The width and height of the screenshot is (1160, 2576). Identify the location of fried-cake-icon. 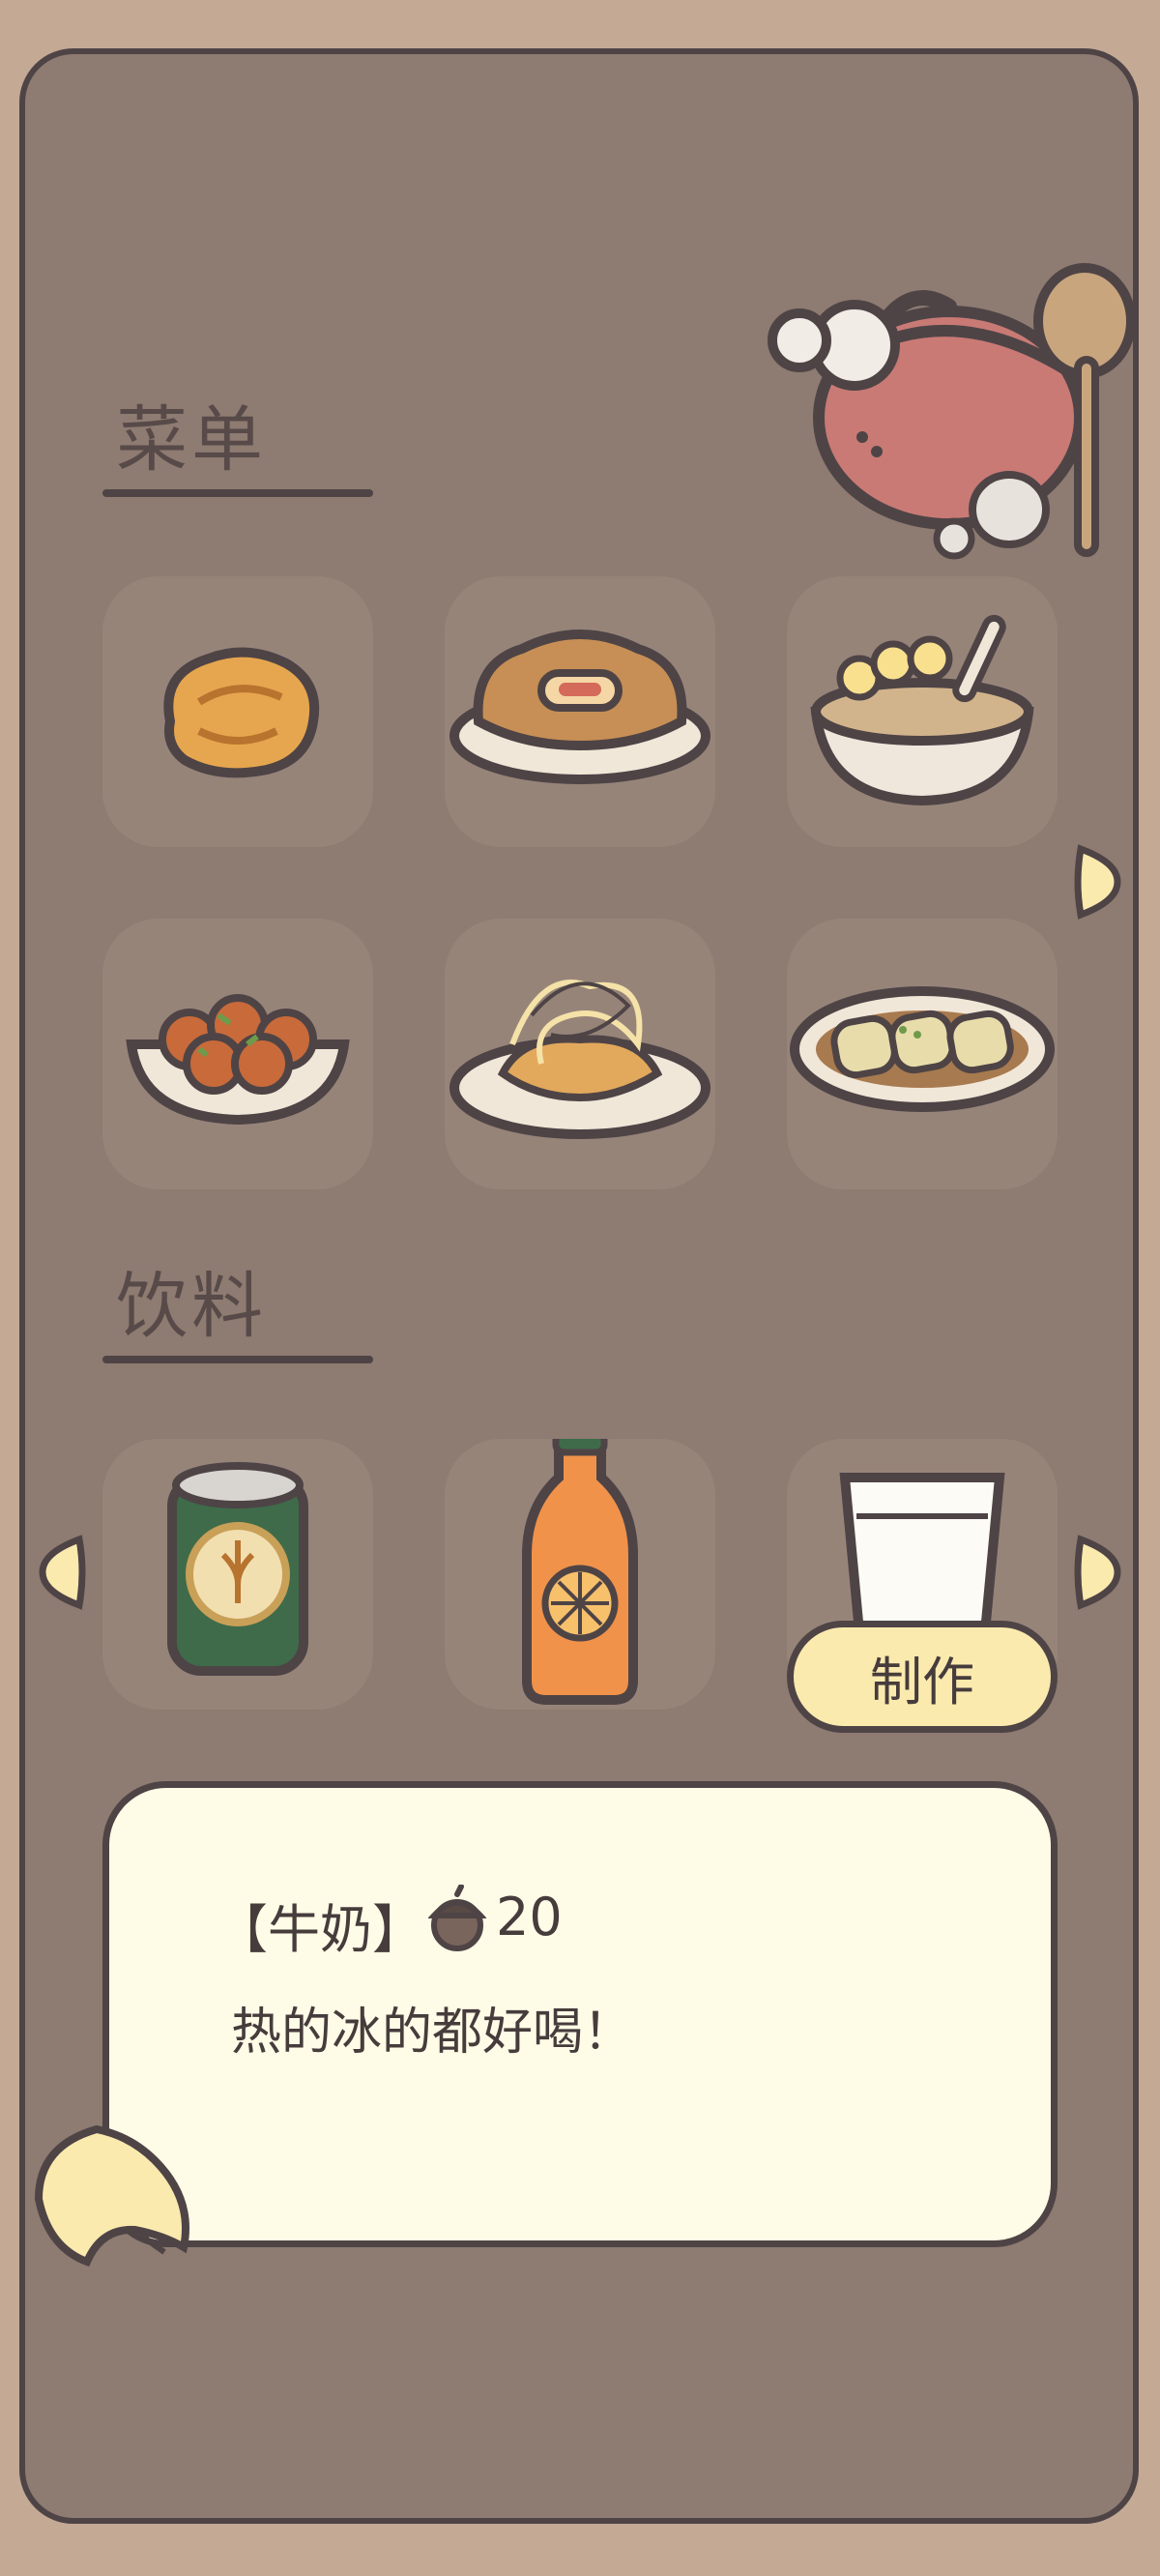
(242, 712).